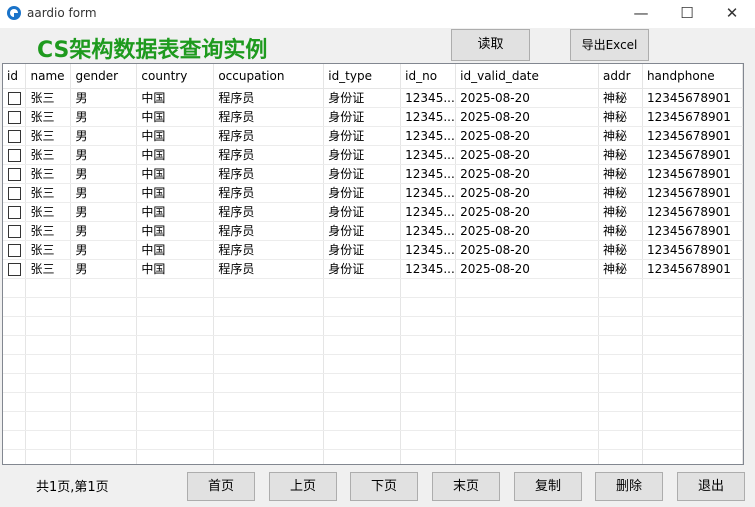 This screenshot has width=755, height=507. What do you see at coordinates (548, 486) in the screenshot?
I see `copy-button: 复制` at bounding box center [548, 486].